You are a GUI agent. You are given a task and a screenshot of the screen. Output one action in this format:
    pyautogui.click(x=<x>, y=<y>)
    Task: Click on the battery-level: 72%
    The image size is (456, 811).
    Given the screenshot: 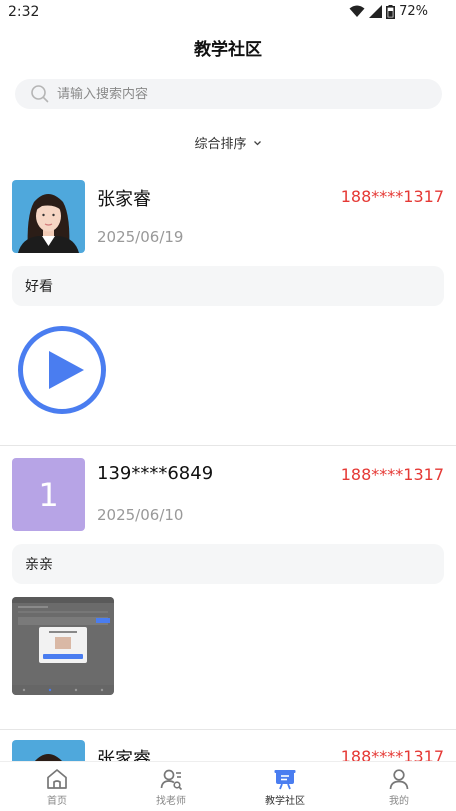 What is the action you would take?
    pyautogui.click(x=413, y=11)
    